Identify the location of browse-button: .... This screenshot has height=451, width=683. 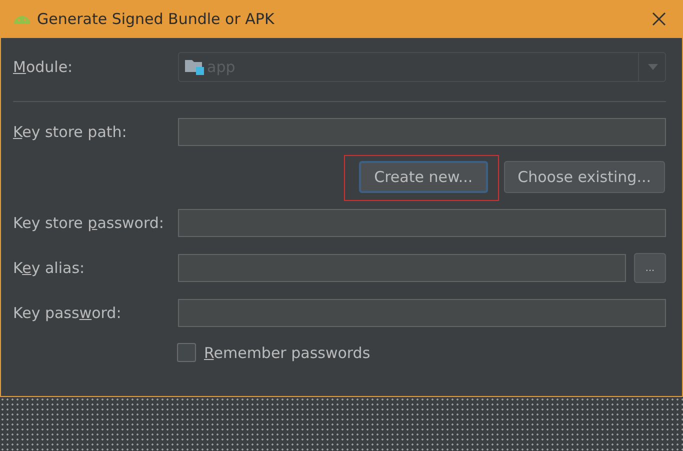
(650, 268).